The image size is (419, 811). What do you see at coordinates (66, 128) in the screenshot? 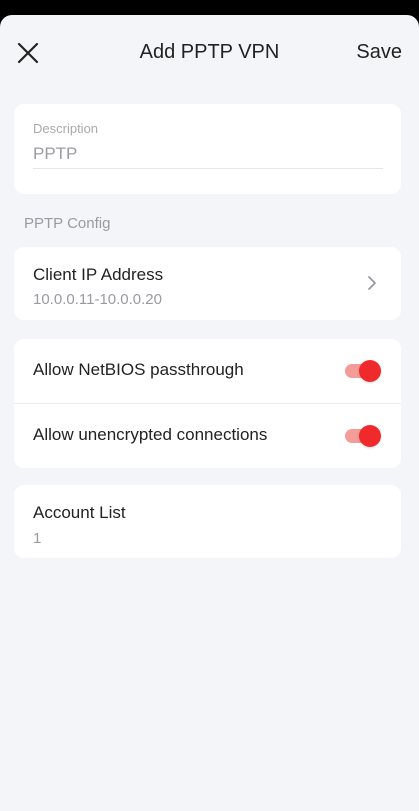
I see `description-label: Description` at bounding box center [66, 128].